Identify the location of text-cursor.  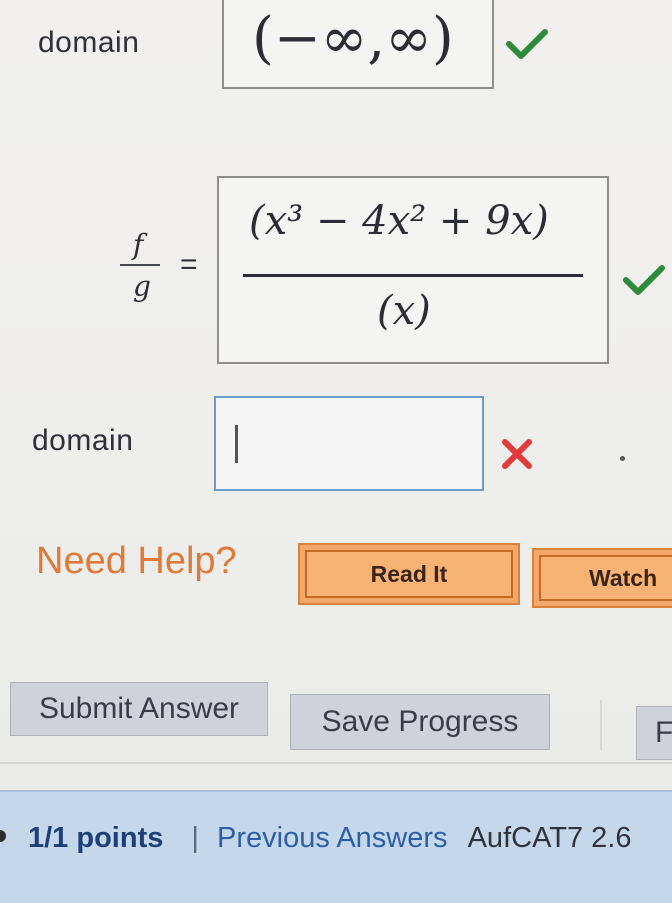
(236, 444).